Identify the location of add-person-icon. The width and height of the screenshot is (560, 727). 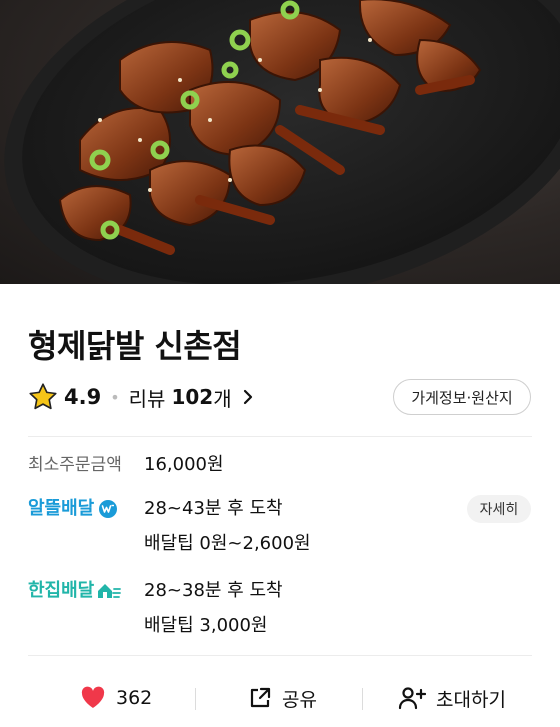
(412, 698).